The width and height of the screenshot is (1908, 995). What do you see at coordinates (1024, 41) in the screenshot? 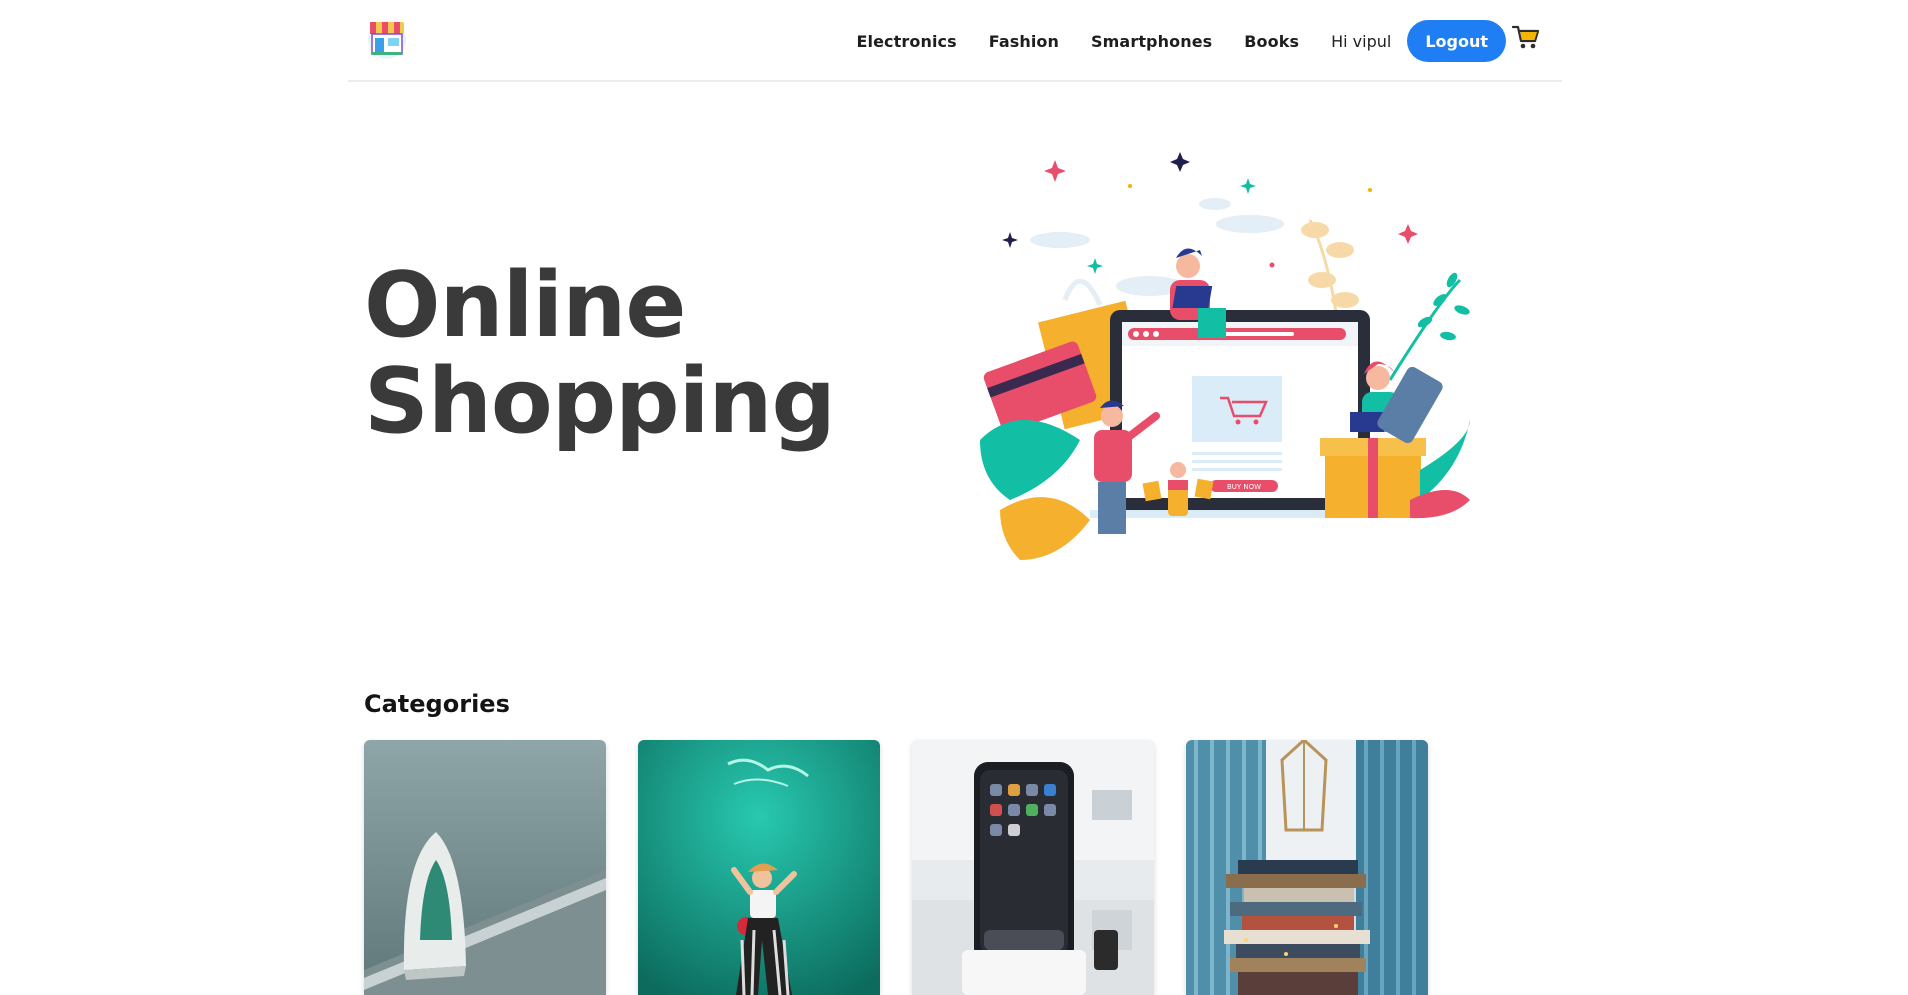
I see `nav-link-fashion: Fashion` at bounding box center [1024, 41].